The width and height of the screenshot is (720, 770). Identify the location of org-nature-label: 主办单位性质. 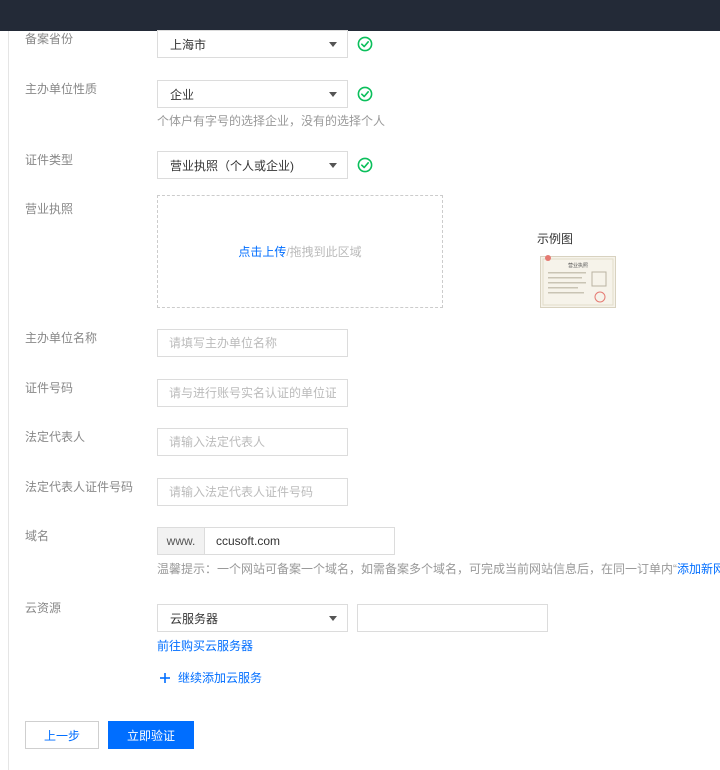
(61, 89).